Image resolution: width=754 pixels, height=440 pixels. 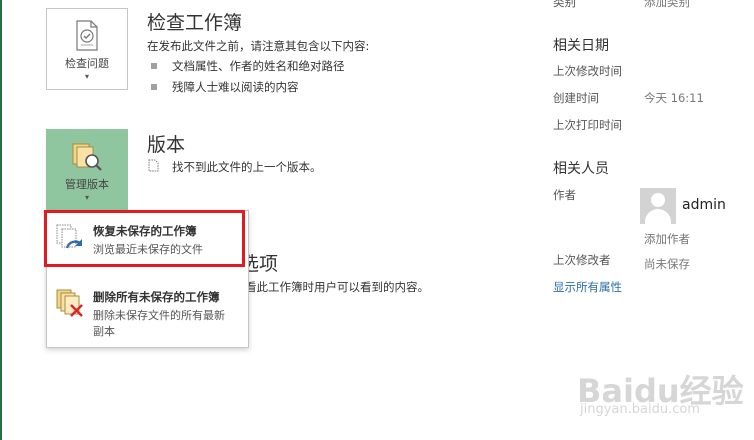 I want to click on add-category-field: 添加类别, so click(x=667, y=5).